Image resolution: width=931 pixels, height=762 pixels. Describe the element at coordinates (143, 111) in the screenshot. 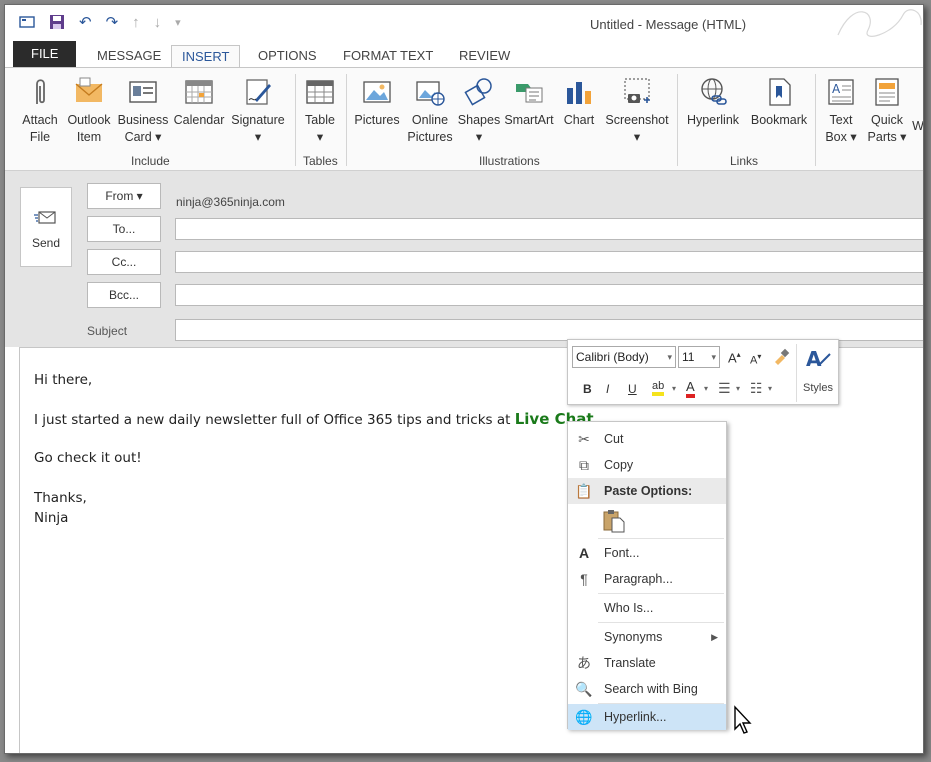

I see `business-card-button: Business Card ▾` at that location.